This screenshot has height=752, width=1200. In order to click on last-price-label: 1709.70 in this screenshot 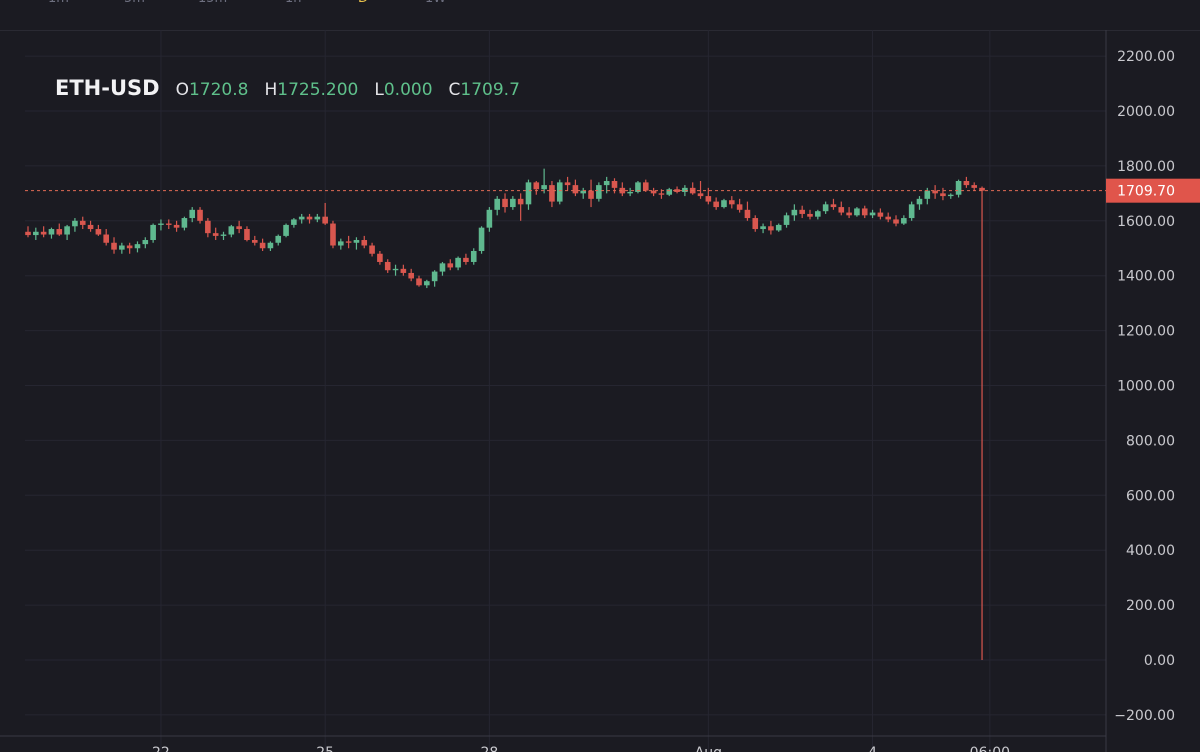, I will do `click(1146, 192)`.